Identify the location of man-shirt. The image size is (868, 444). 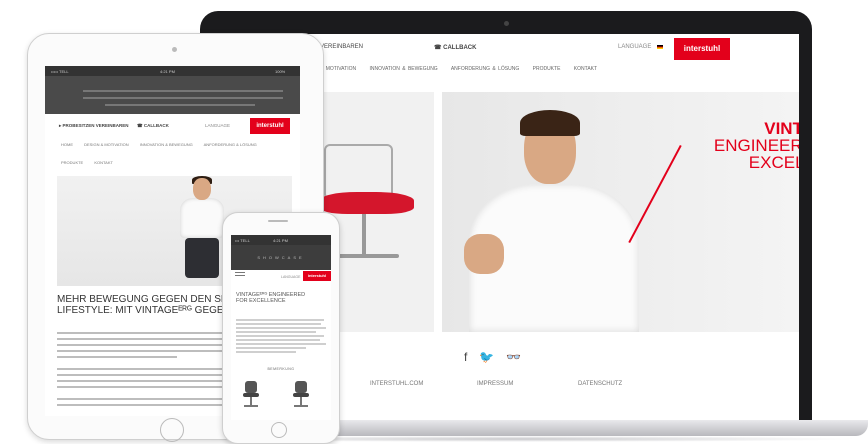
(202, 218).